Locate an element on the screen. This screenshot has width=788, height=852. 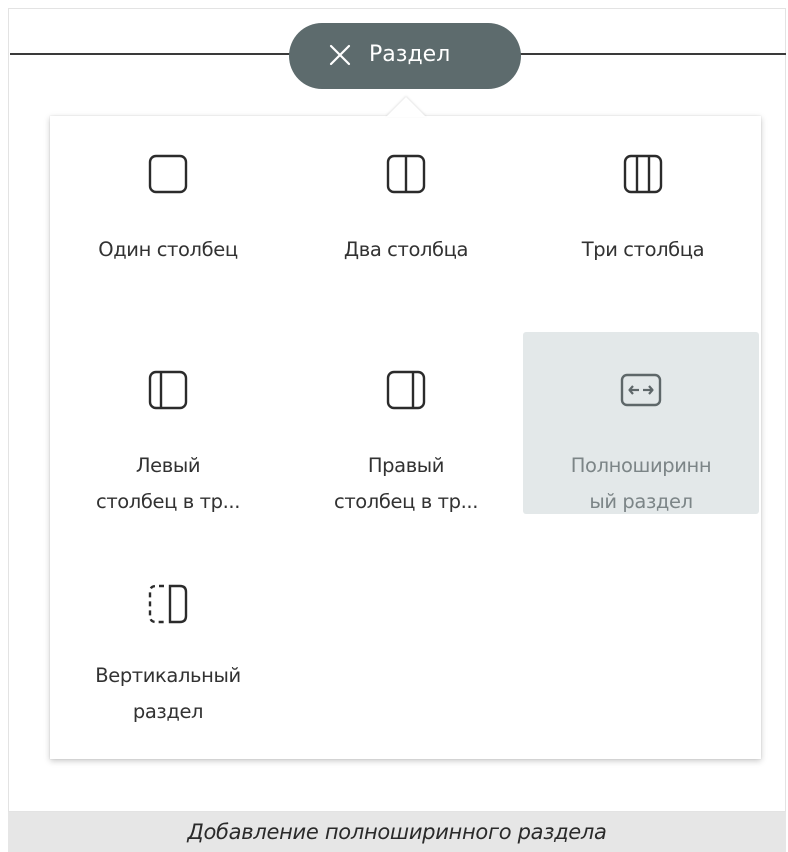
layout-option-label: Два столбца is located at coordinates (406, 249).